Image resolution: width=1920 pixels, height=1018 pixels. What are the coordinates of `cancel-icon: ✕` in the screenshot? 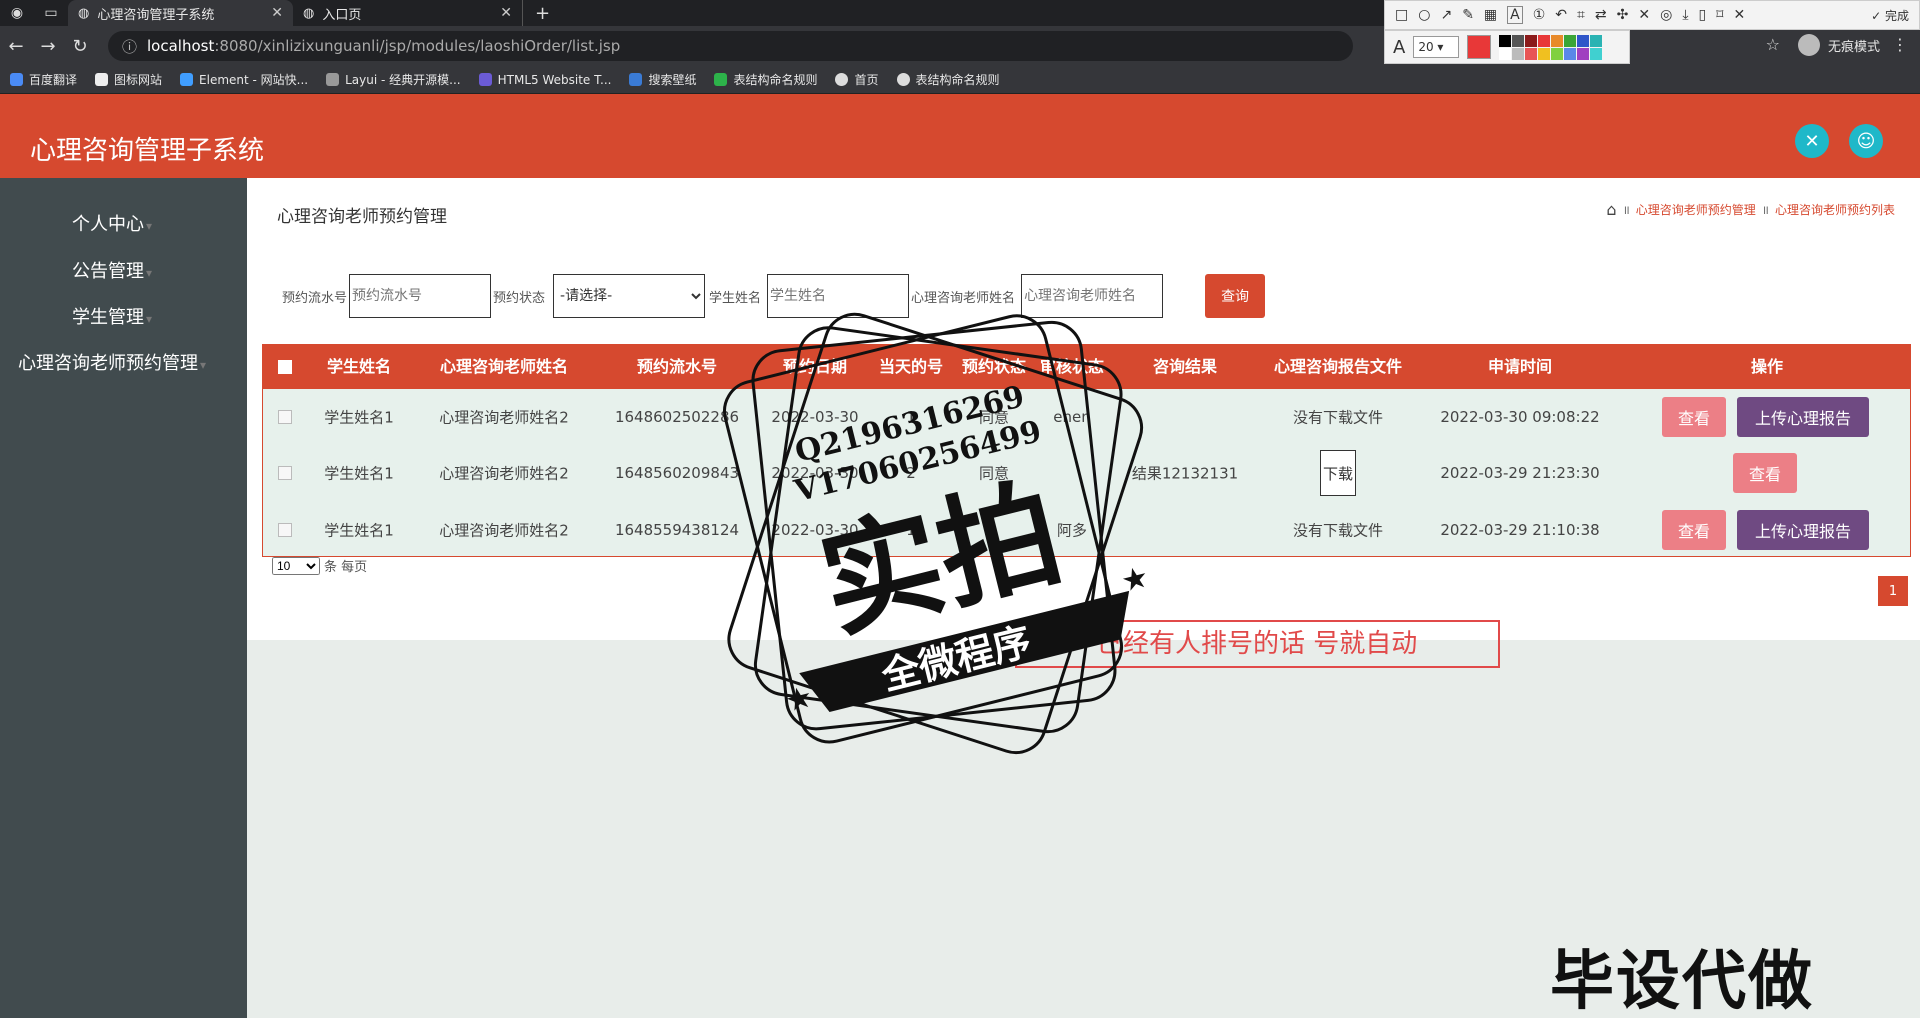 It's located at (1644, 15).